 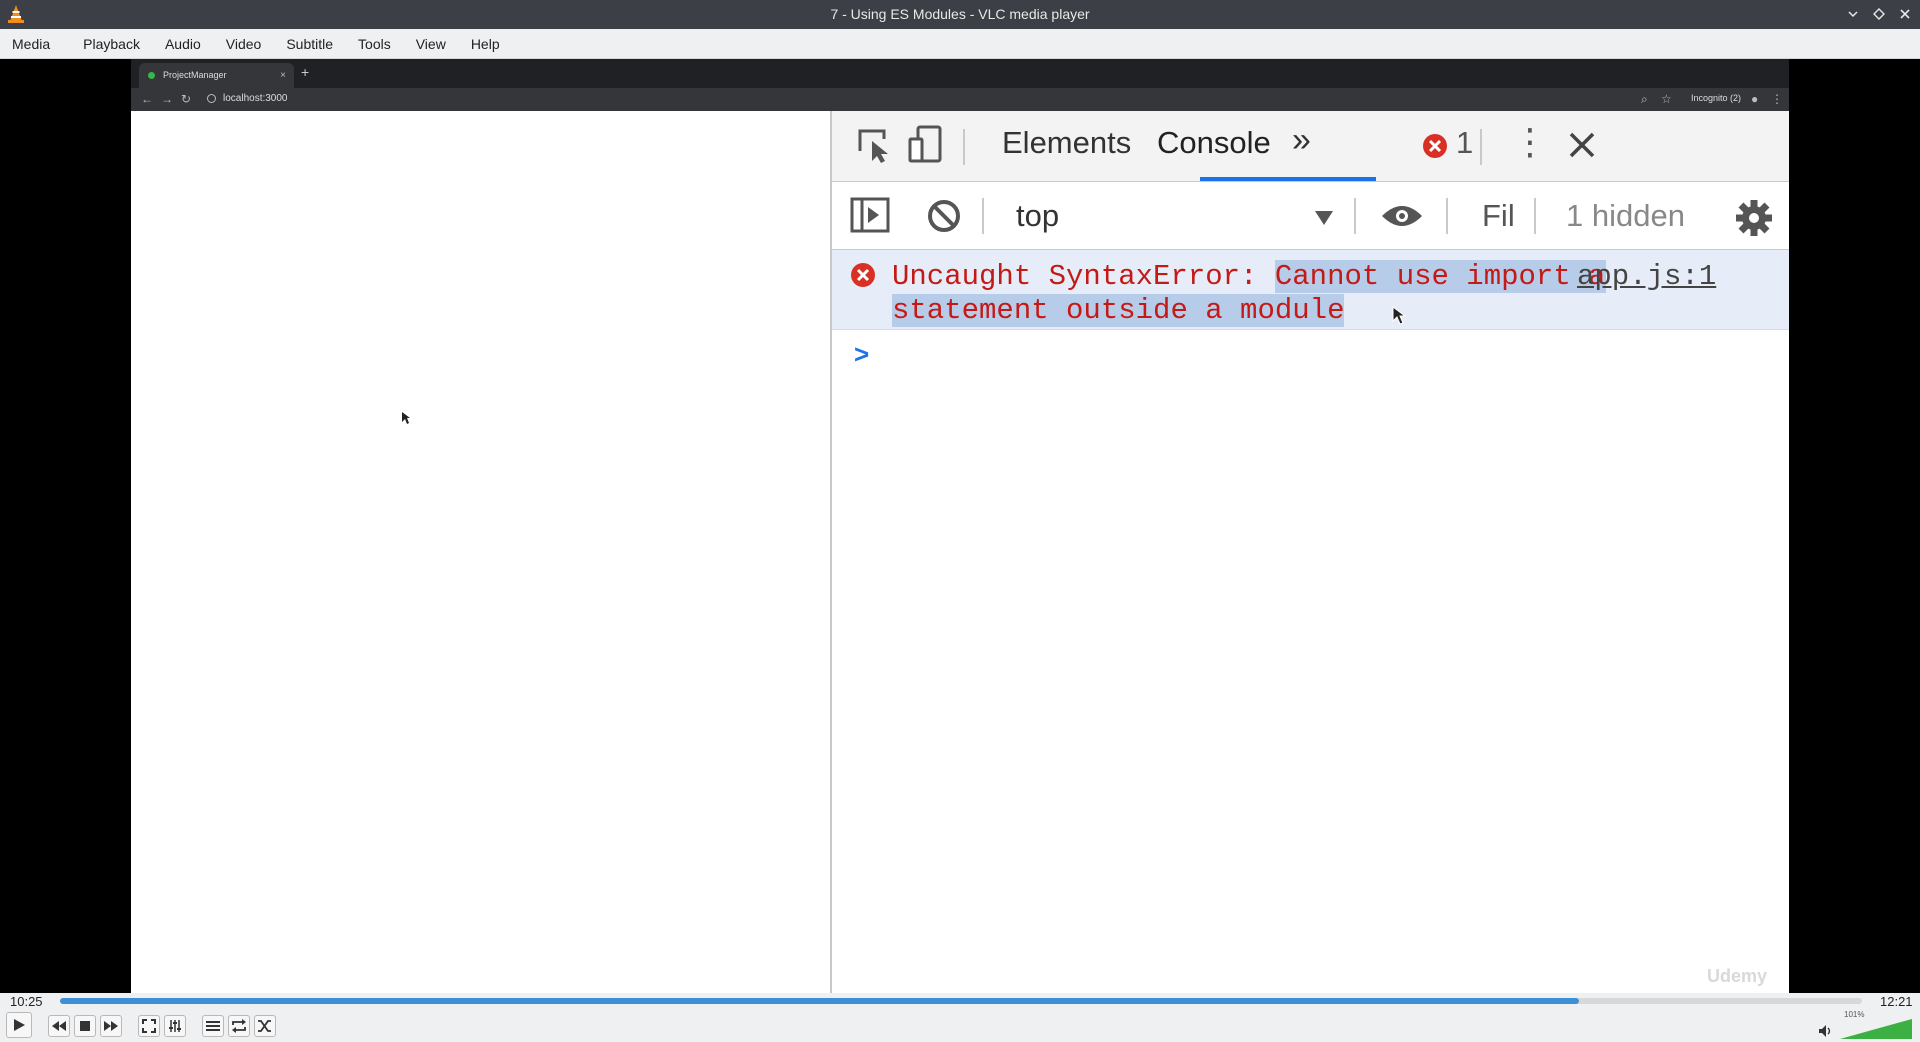 I want to click on udemy-watermark: Udemy, so click(x=1736, y=976).